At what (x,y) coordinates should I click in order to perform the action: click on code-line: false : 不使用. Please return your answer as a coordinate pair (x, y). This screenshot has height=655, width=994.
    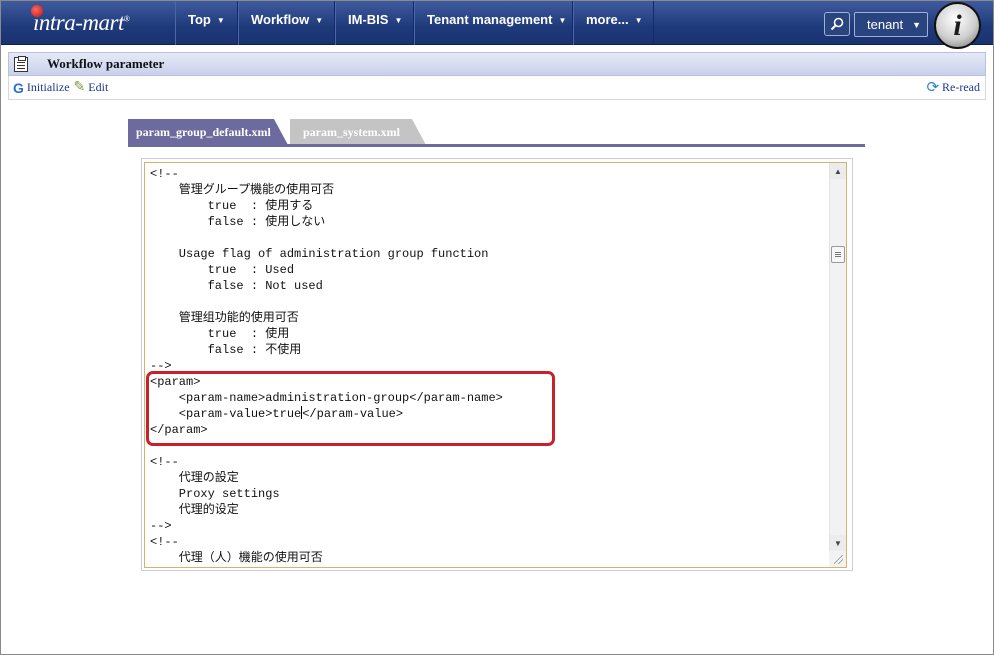
    Looking at the image, I should click on (226, 350).